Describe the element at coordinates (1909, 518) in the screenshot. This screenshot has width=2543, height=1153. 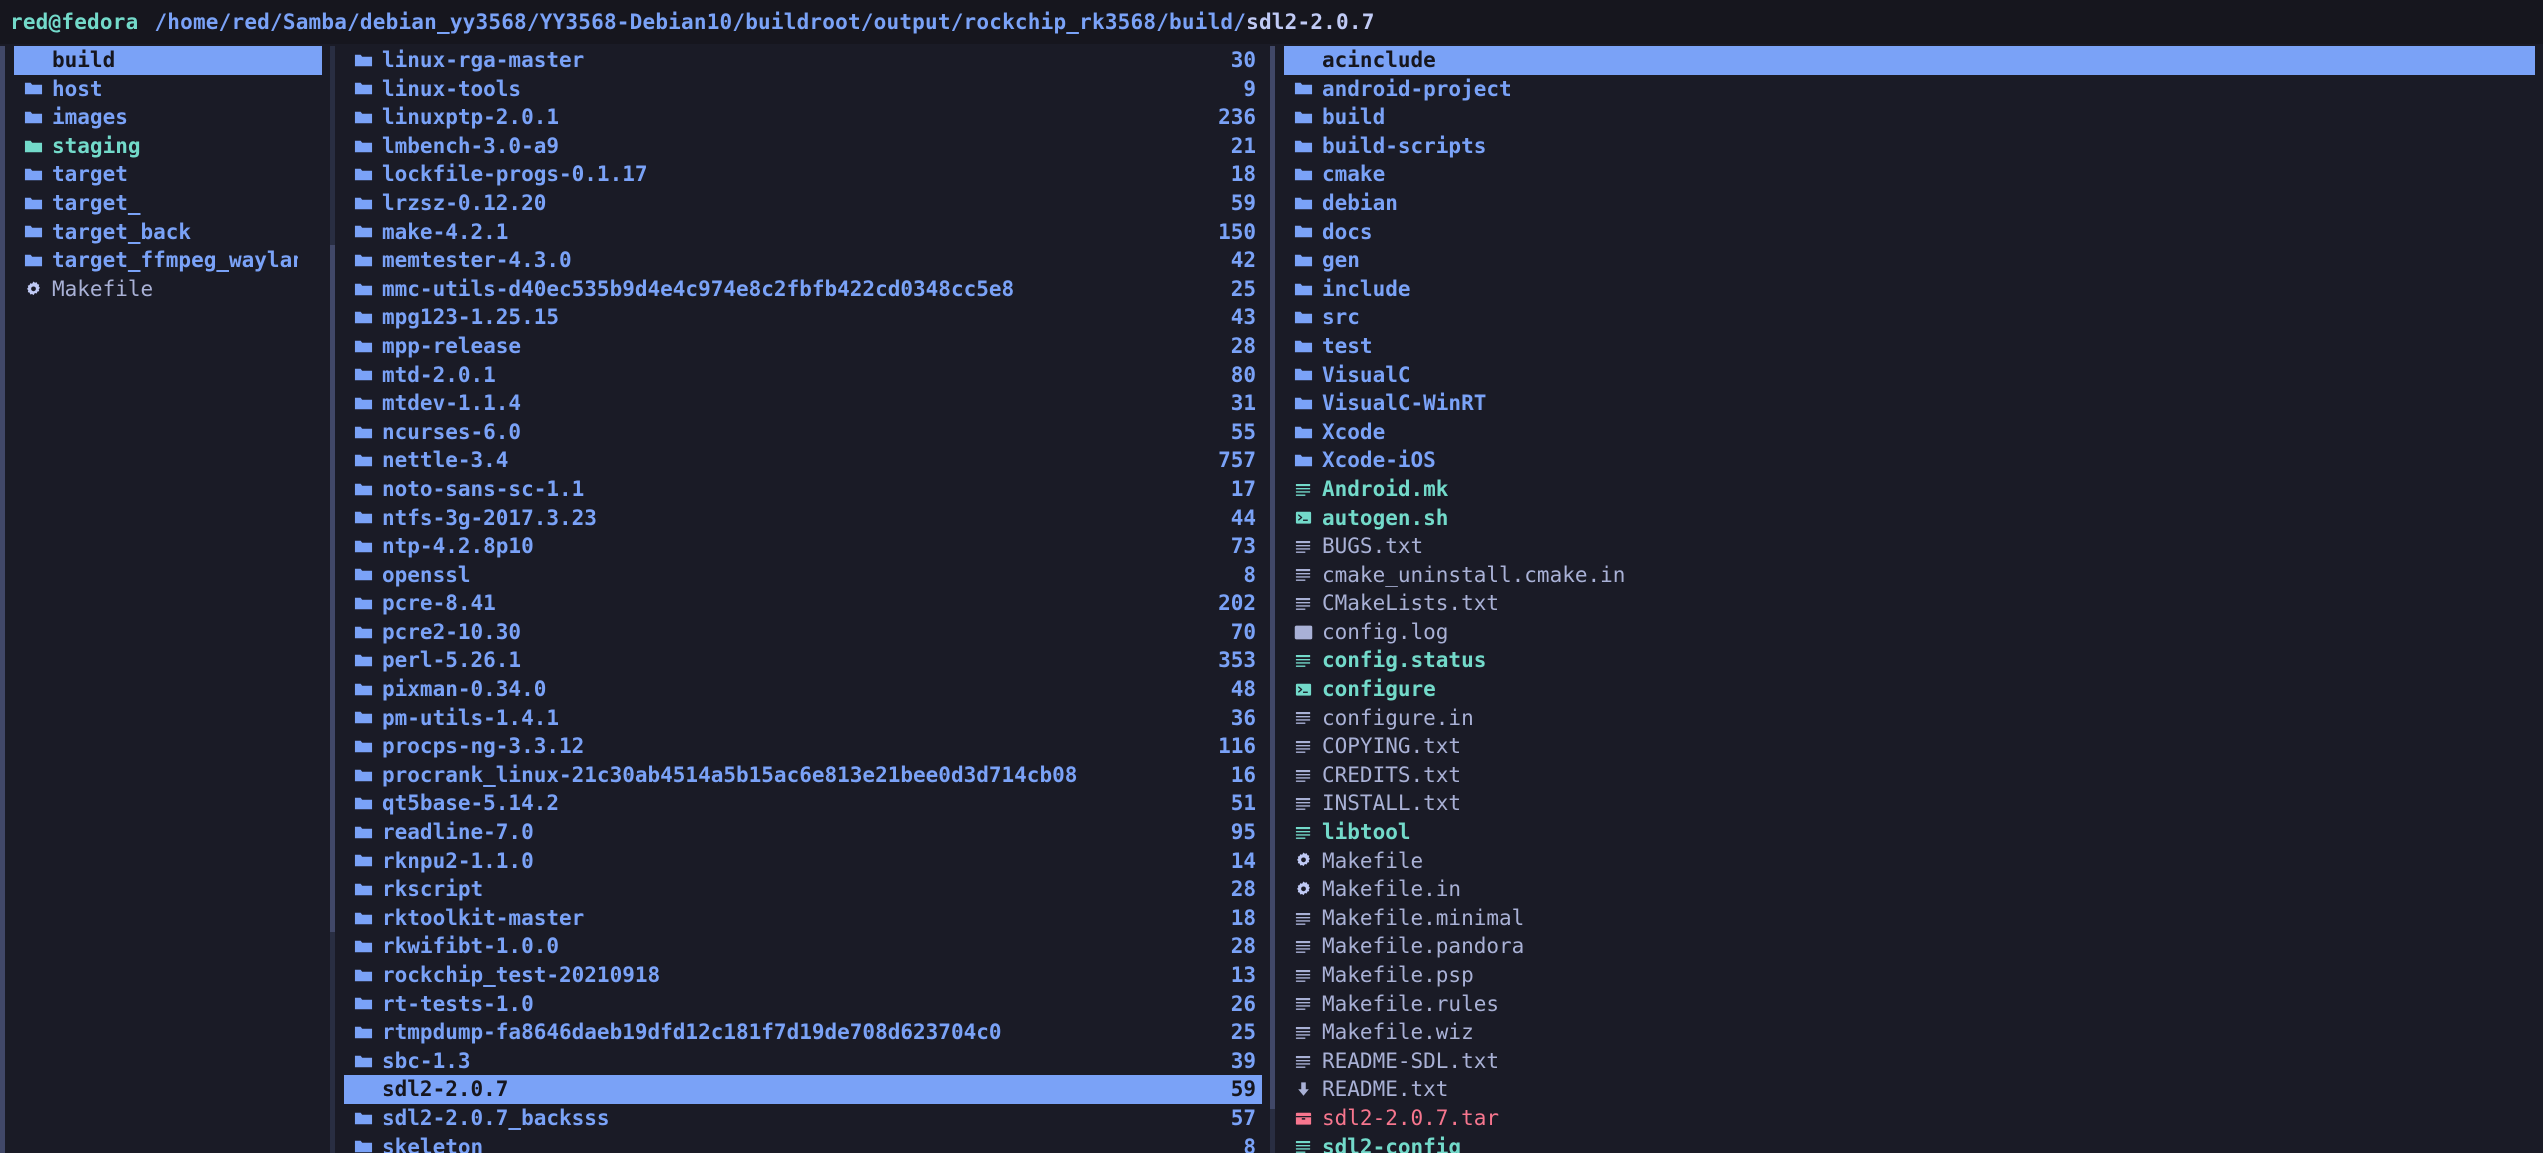
I see `file-row: autogen.sh` at that location.